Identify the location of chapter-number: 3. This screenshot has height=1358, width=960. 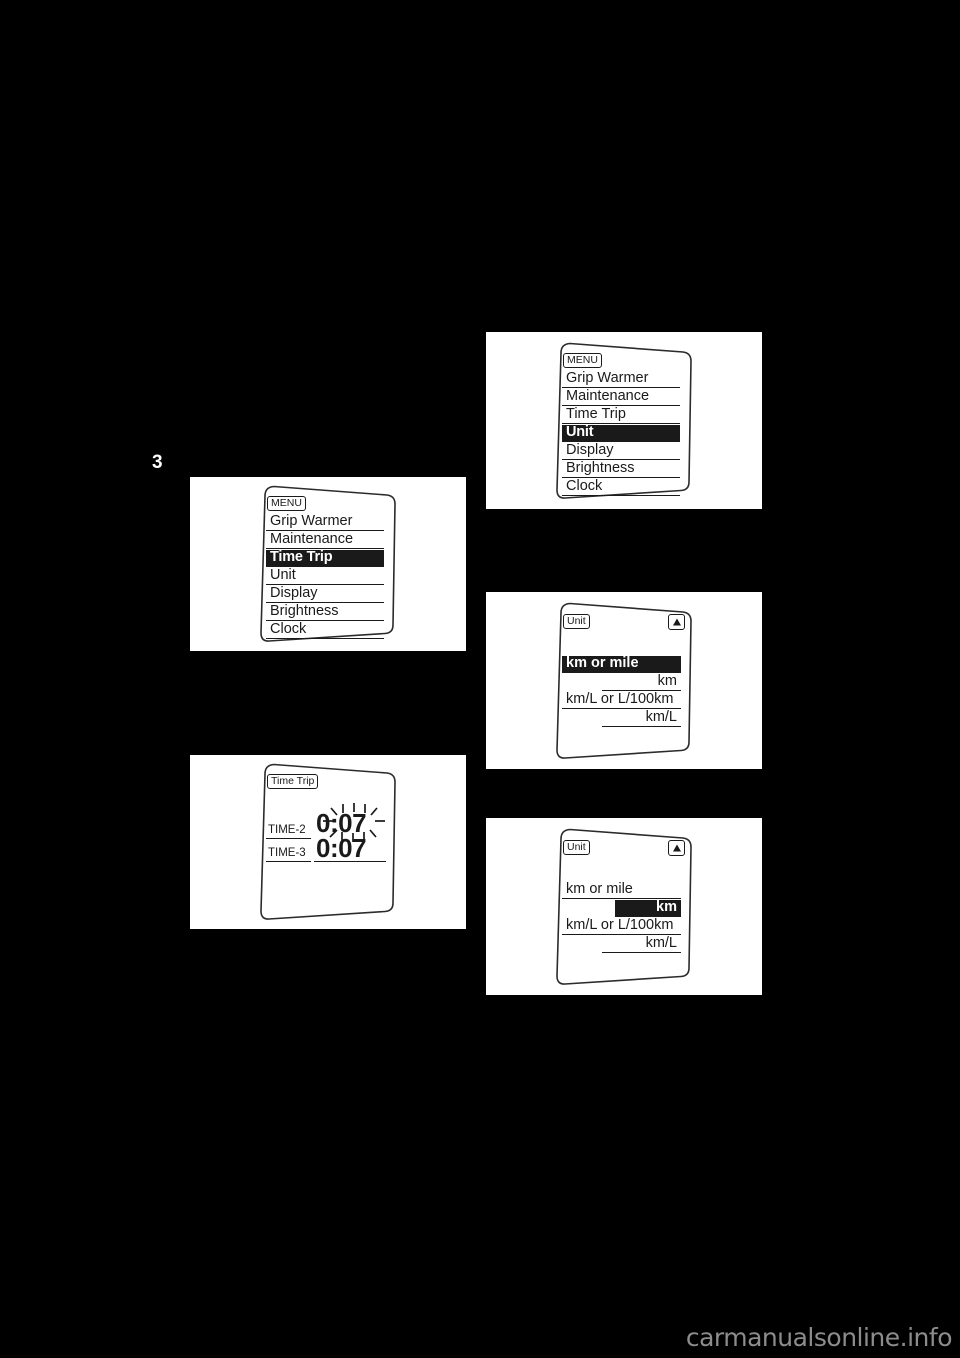
(157, 462).